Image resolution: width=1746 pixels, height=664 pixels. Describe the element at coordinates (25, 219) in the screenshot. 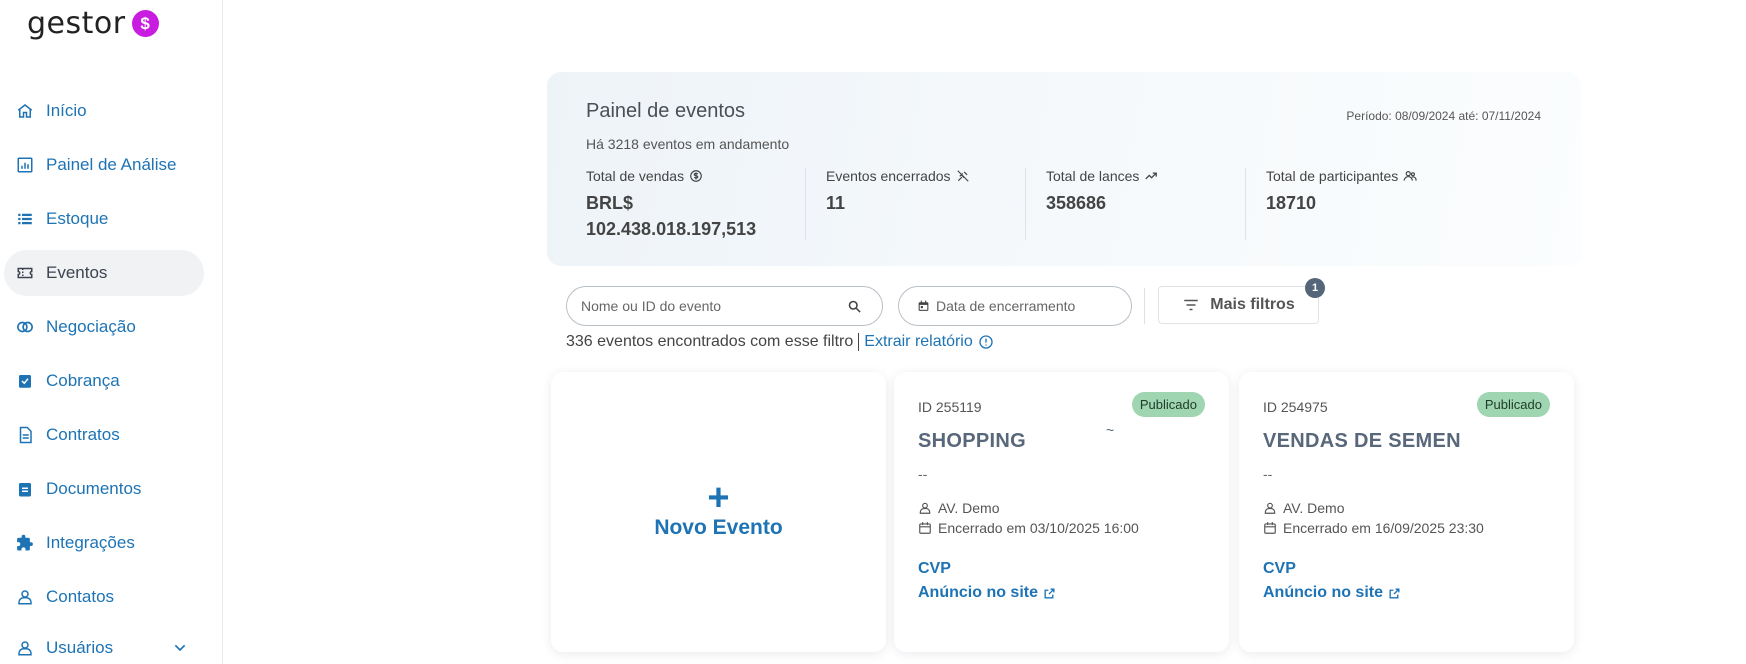

I see `list-icon` at that location.